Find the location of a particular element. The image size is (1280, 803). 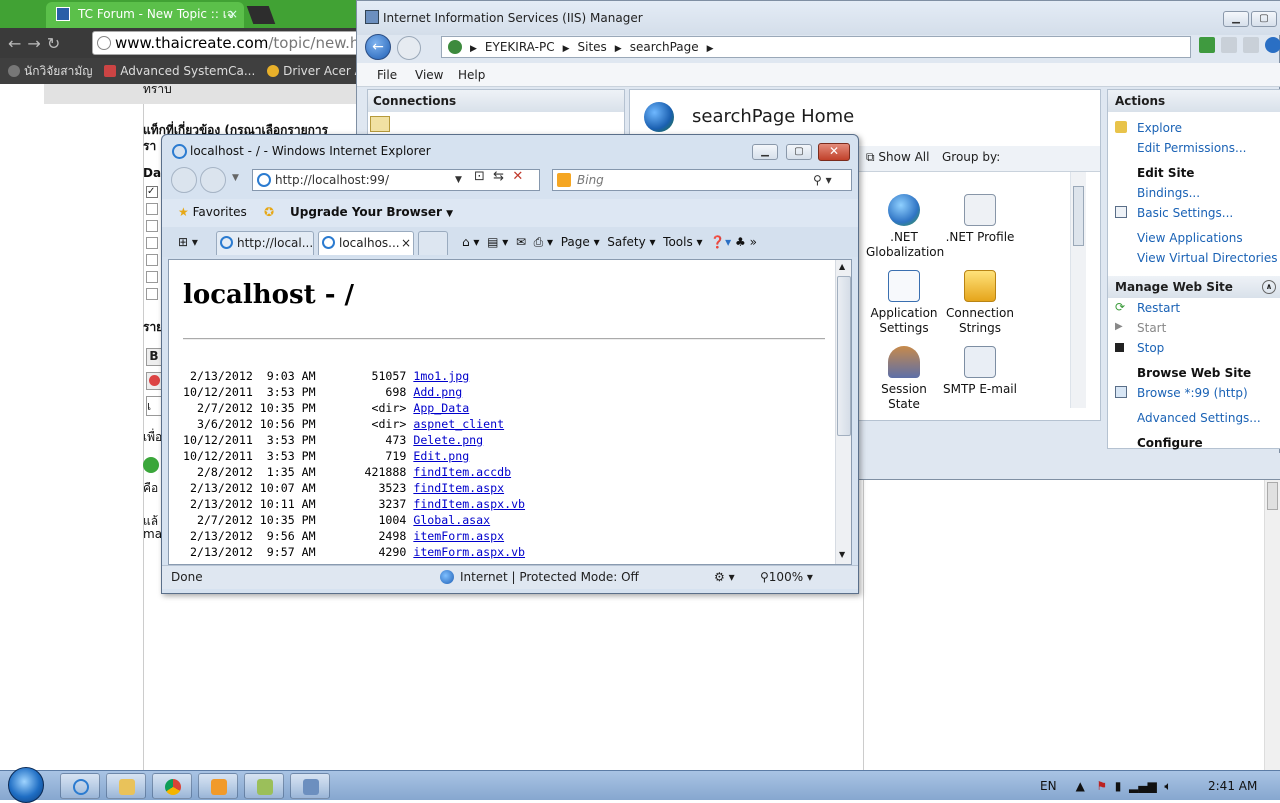

back-button: ← is located at coordinates (378, 47).